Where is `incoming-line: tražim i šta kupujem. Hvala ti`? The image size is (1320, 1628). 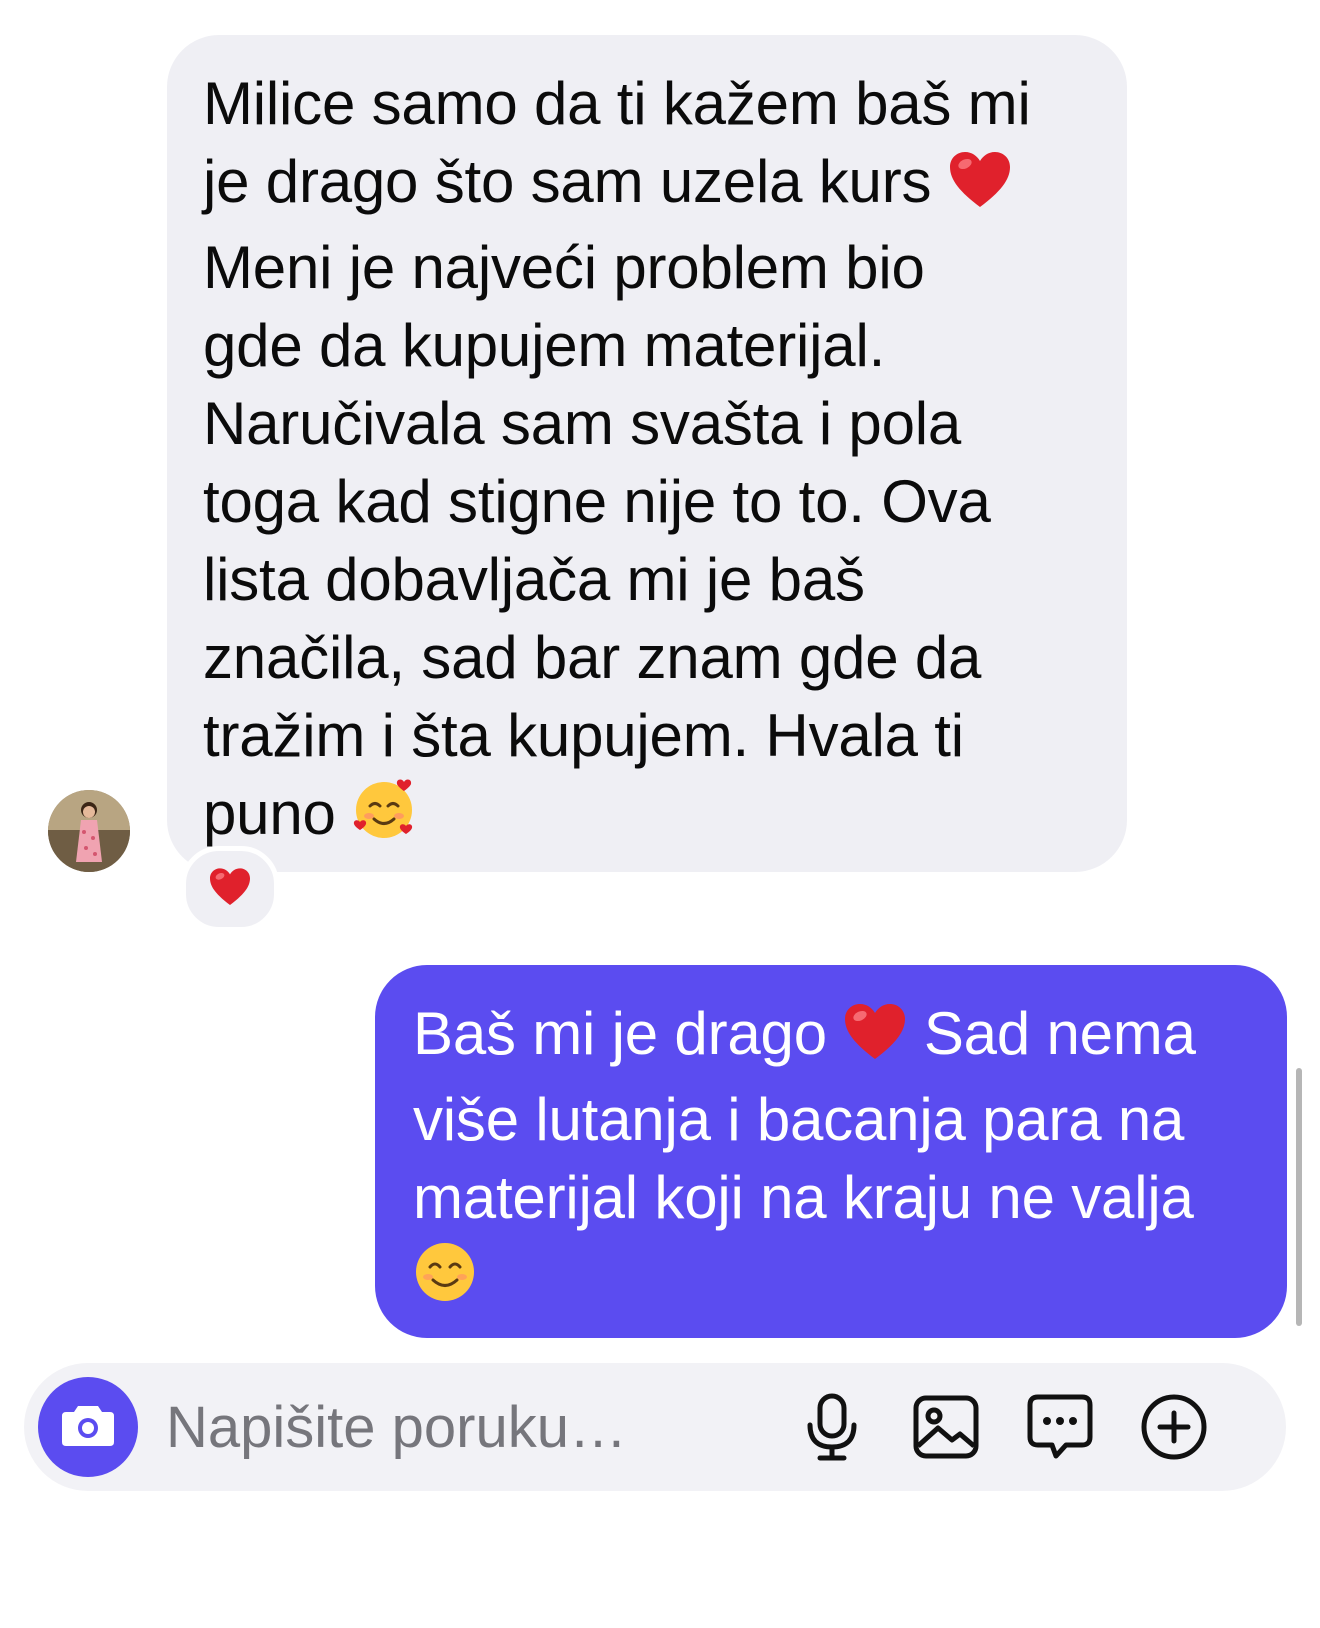
incoming-line: tražim i šta kupujem. Hvala ti is located at coordinates (583, 735).